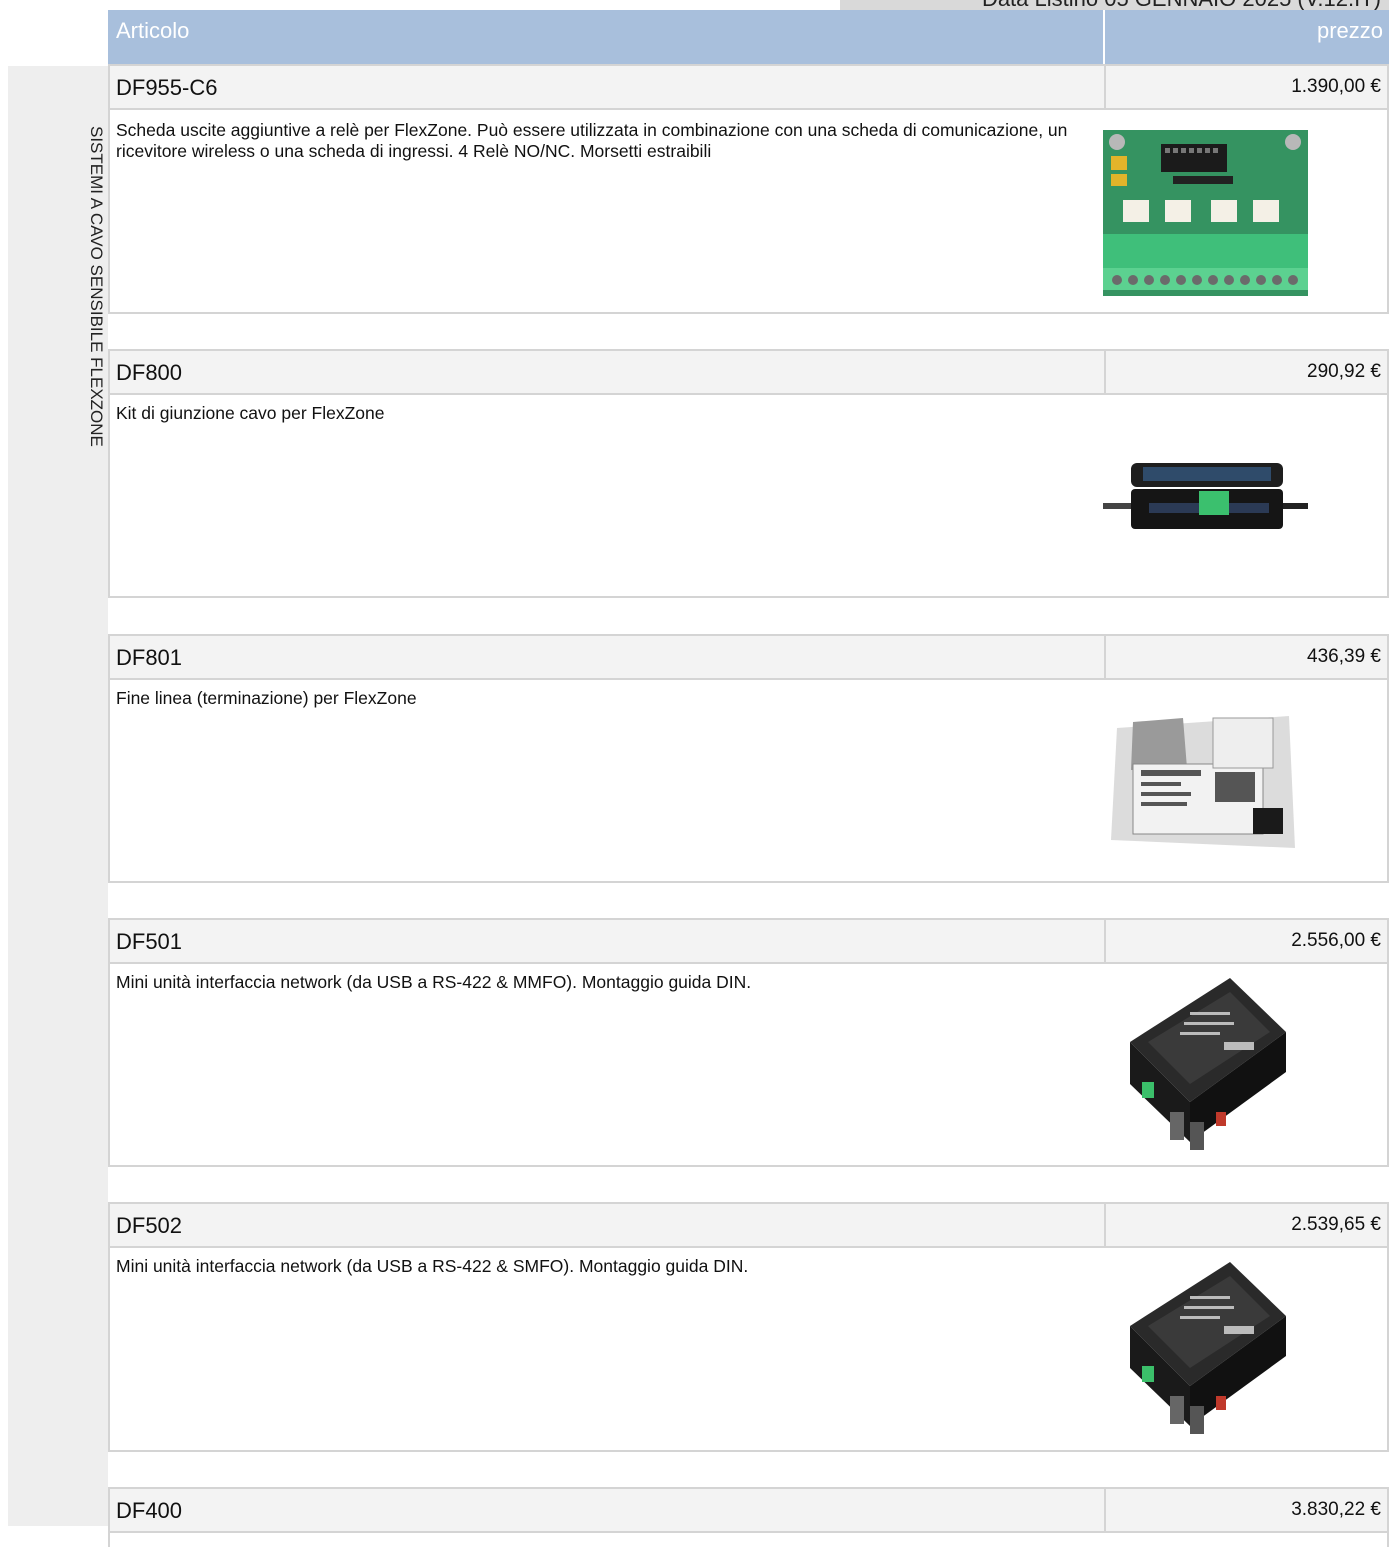 Image resolution: width=1389 pixels, height=1547 pixels. Describe the element at coordinates (149, 657) in the screenshot. I see `product-code: DF801` at that location.